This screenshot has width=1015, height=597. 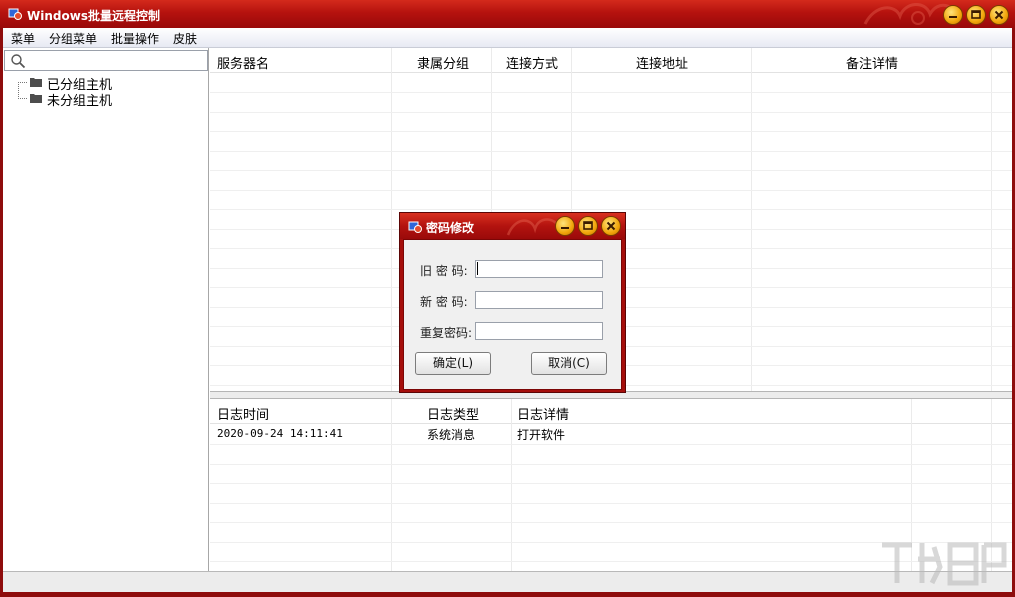 I want to click on status-bar, so click(x=507, y=581).